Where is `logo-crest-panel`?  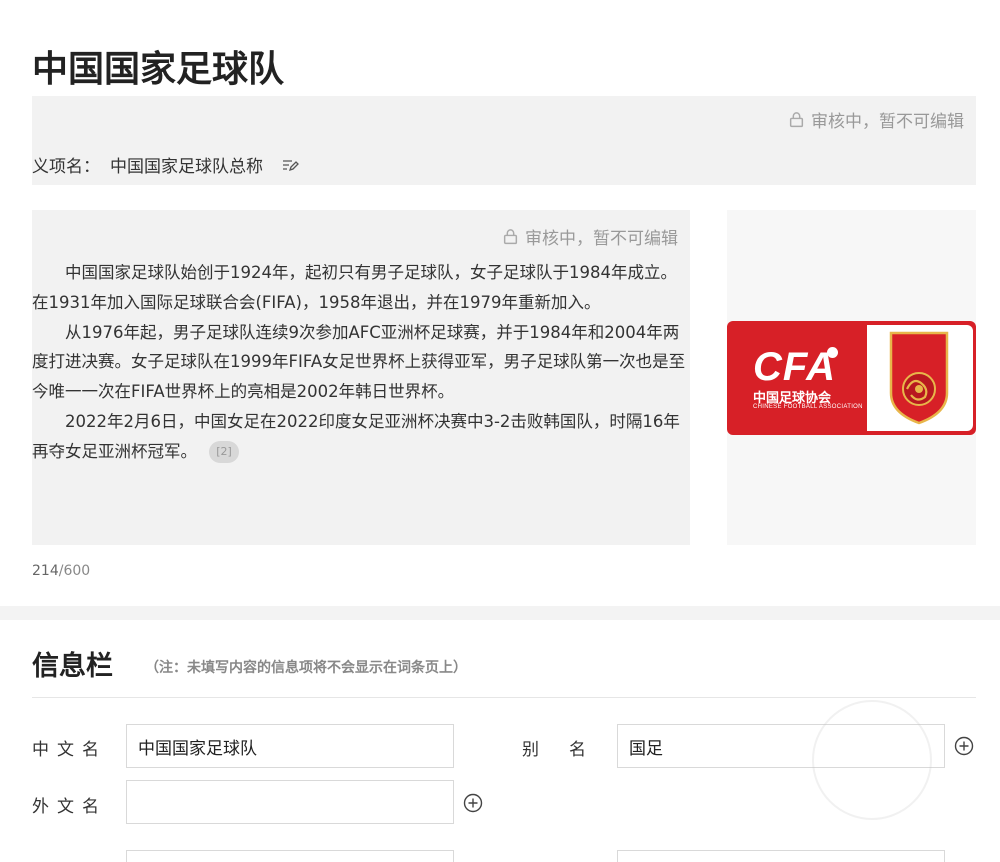 logo-crest-panel is located at coordinates (920, 378).